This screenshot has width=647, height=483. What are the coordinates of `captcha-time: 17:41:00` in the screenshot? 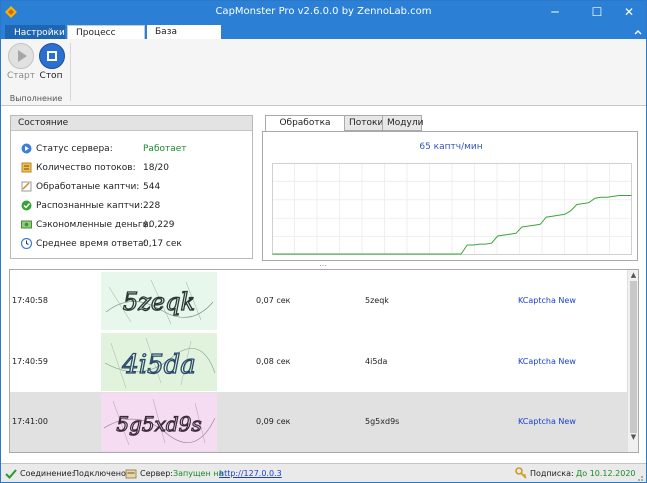 It's located at (30, 421).